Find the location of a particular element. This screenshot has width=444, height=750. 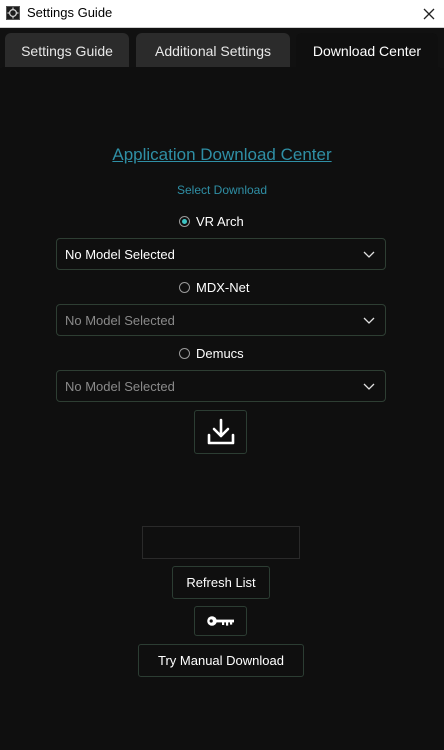

refresh-list-button: Refresh List is located at coordinates (221, 582).